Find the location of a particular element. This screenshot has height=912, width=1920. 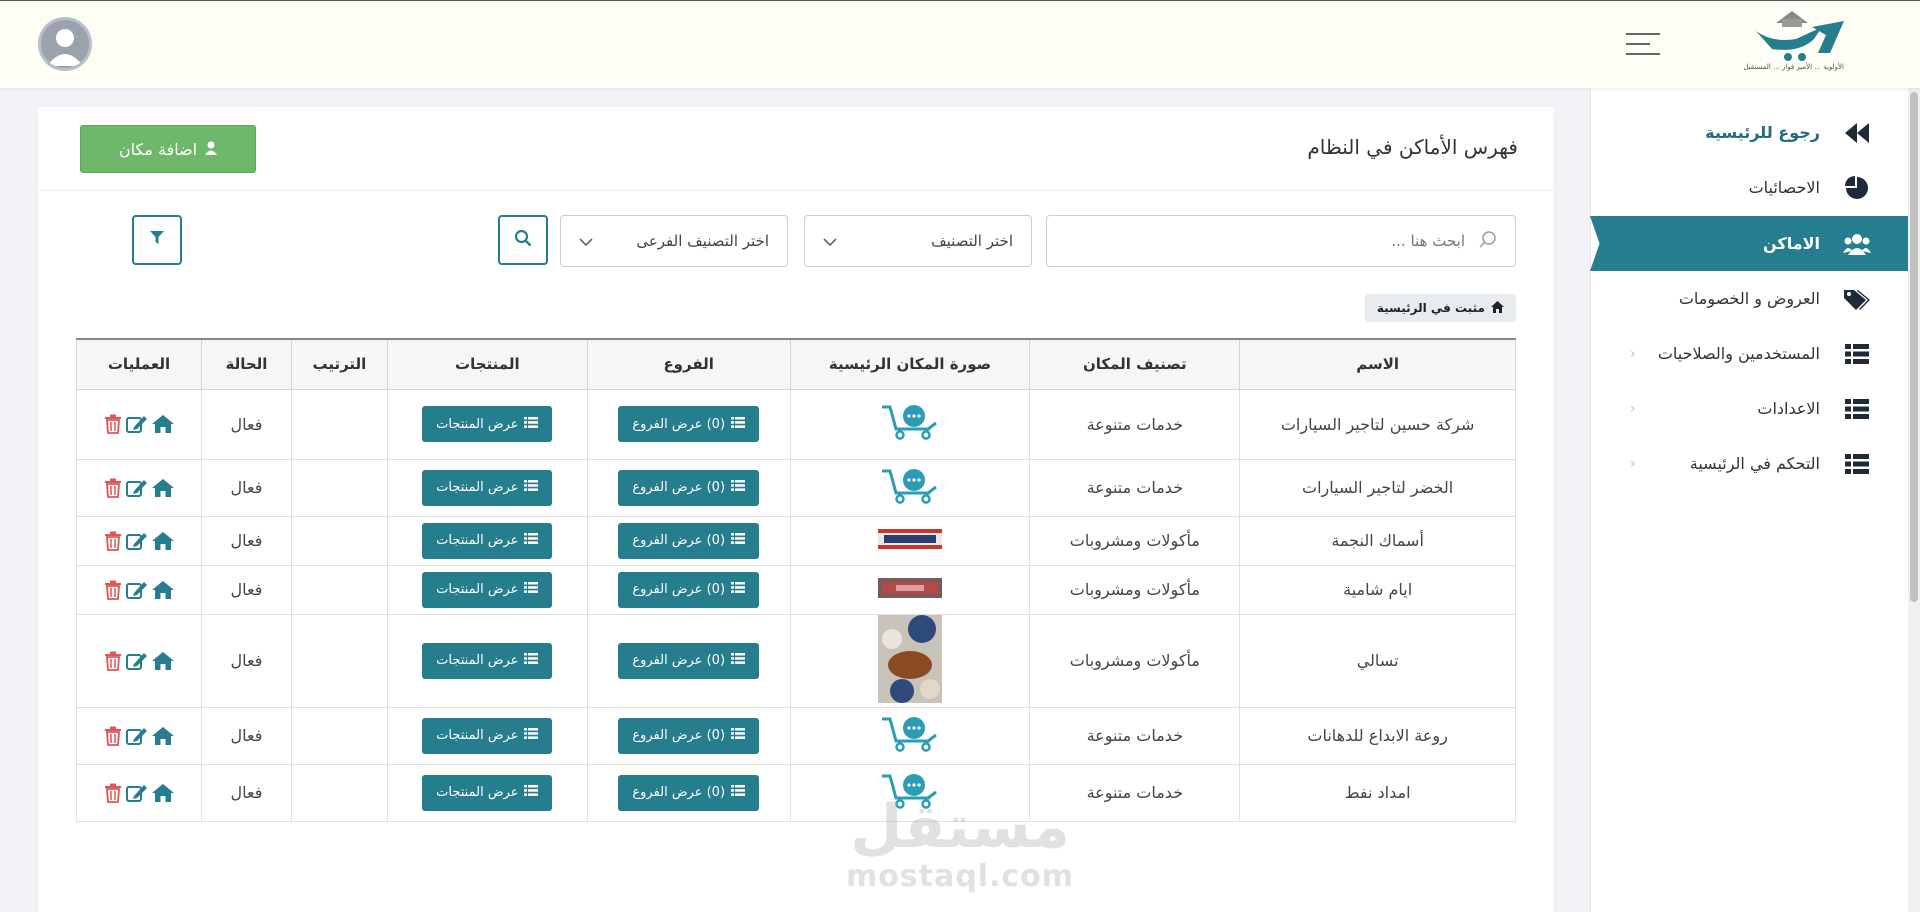

products-cell: عرض المنتجات is located at coordinates (487, 540).